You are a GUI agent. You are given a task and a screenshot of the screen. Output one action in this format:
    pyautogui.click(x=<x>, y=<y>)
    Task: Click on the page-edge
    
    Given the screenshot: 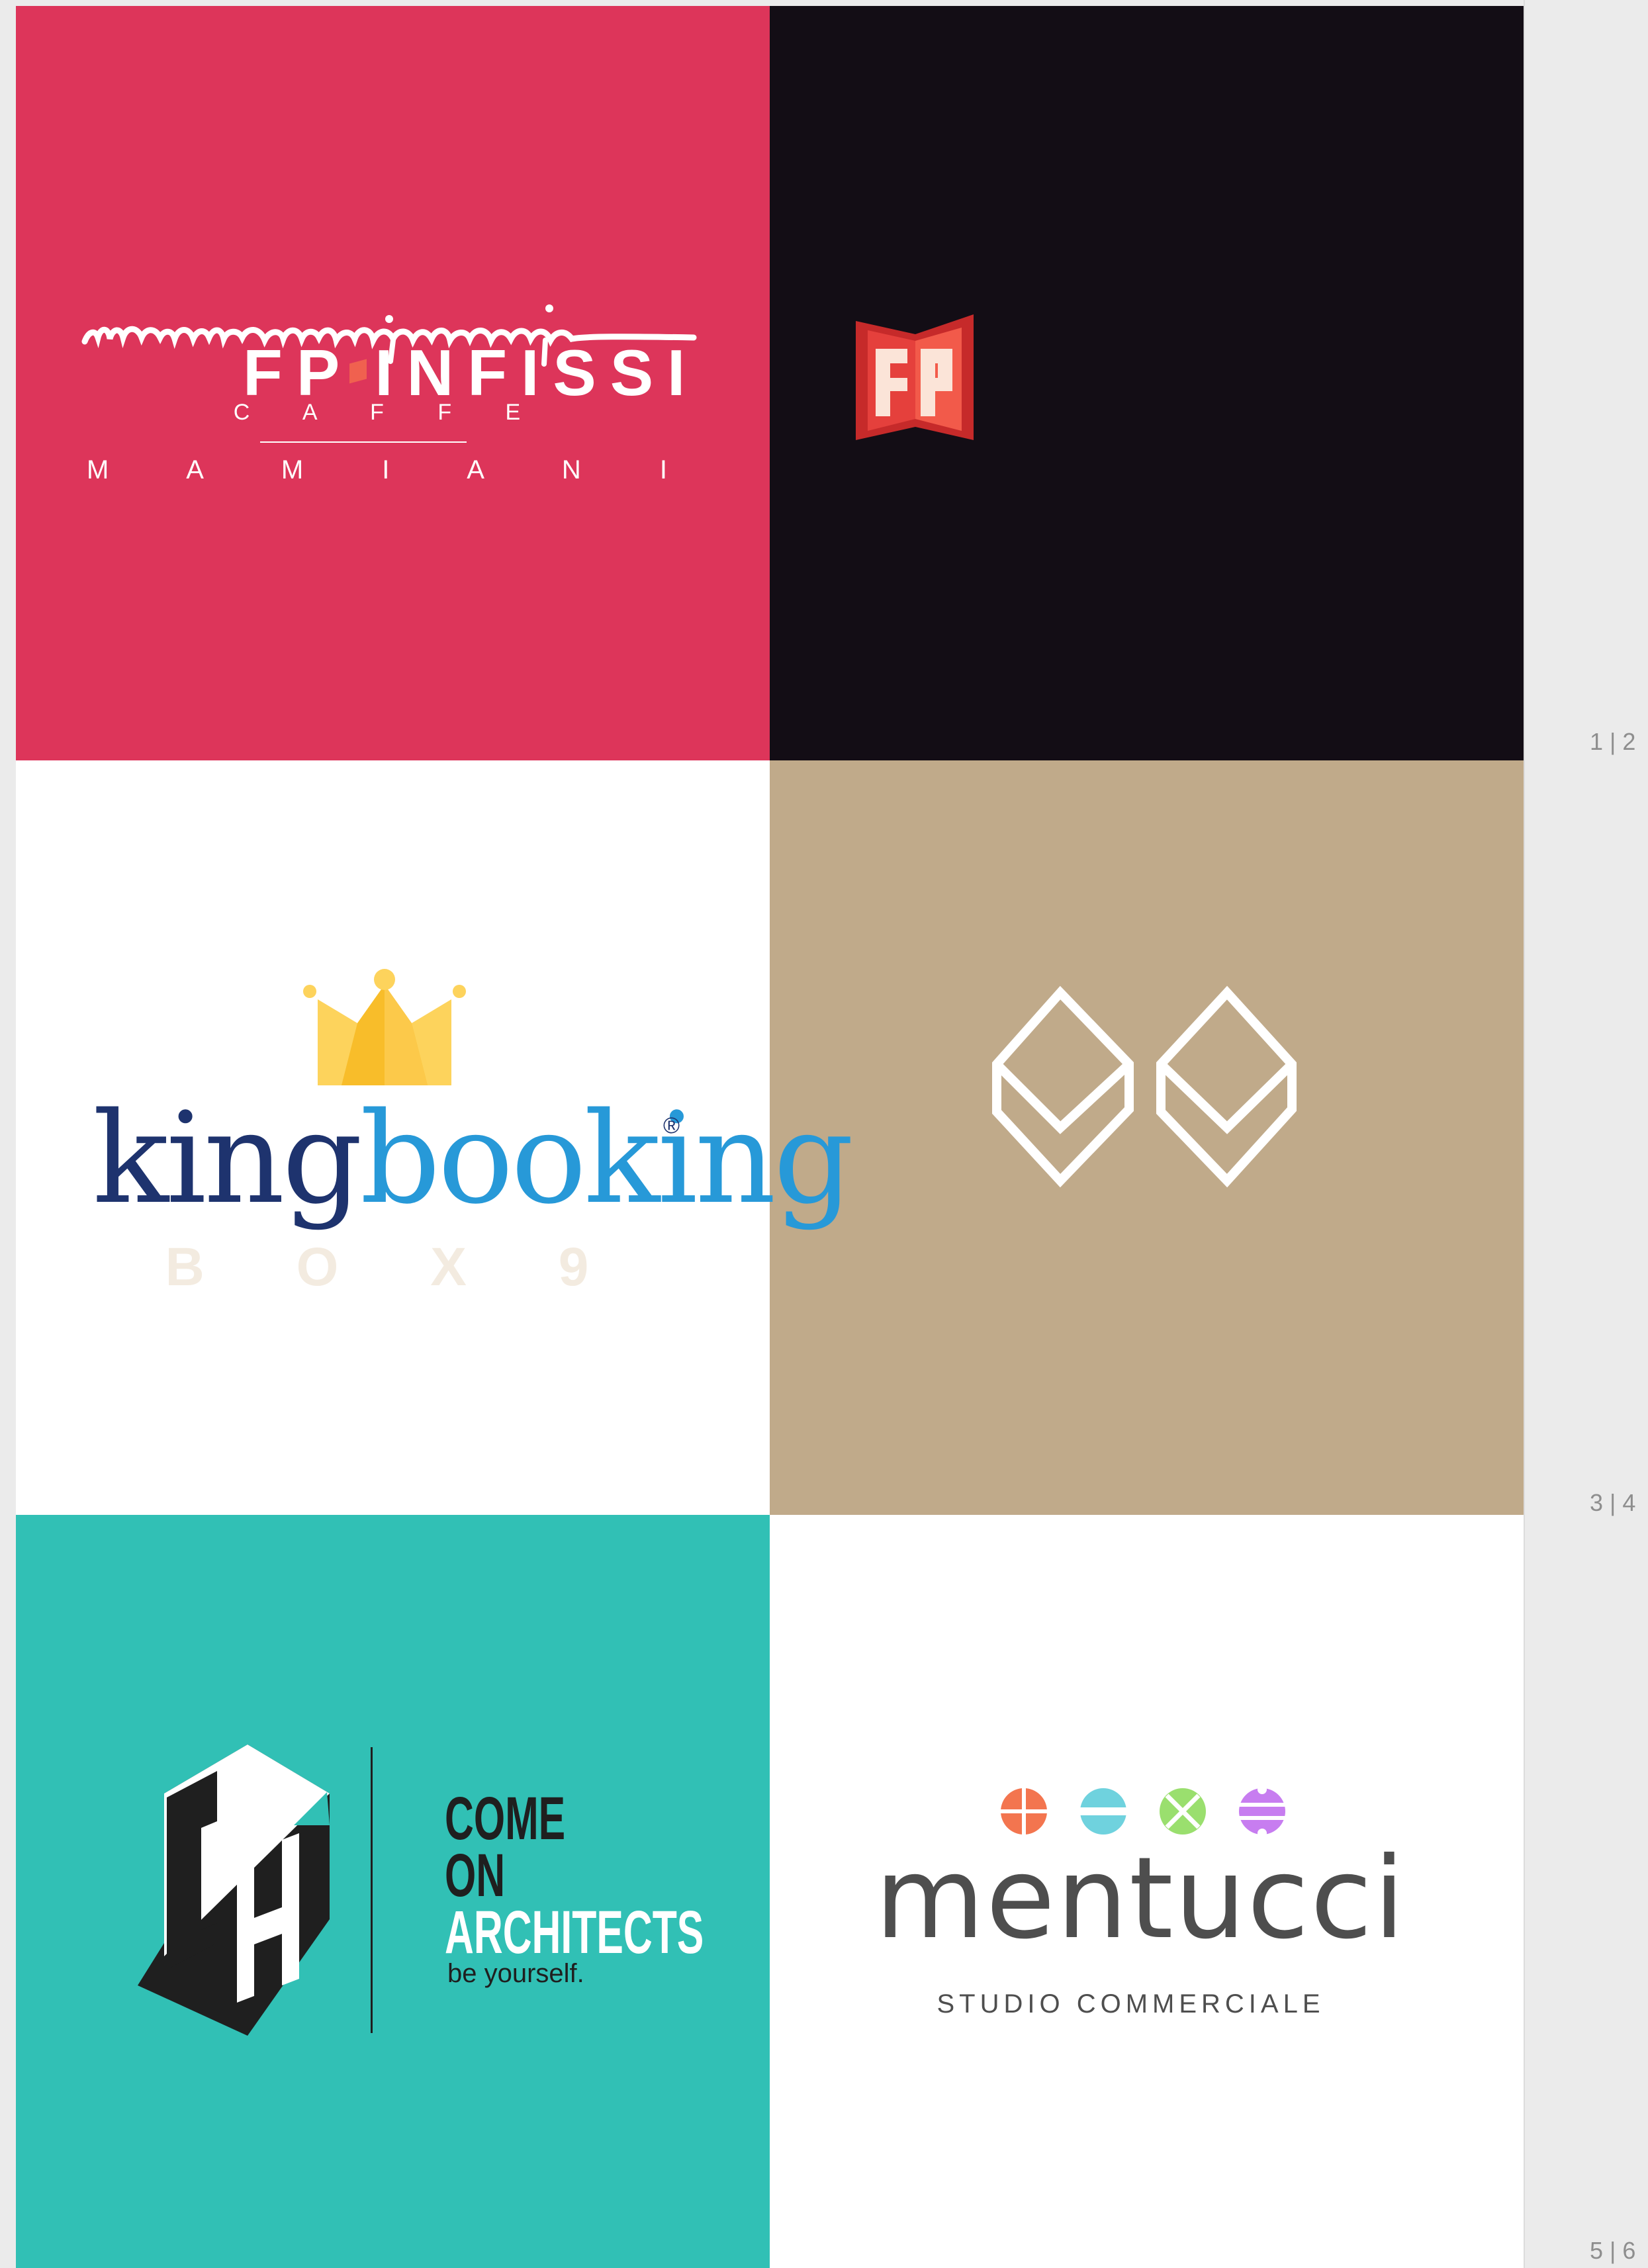 What is the action you would take?
    pyautogui.click(x=1524, y=1134)
    